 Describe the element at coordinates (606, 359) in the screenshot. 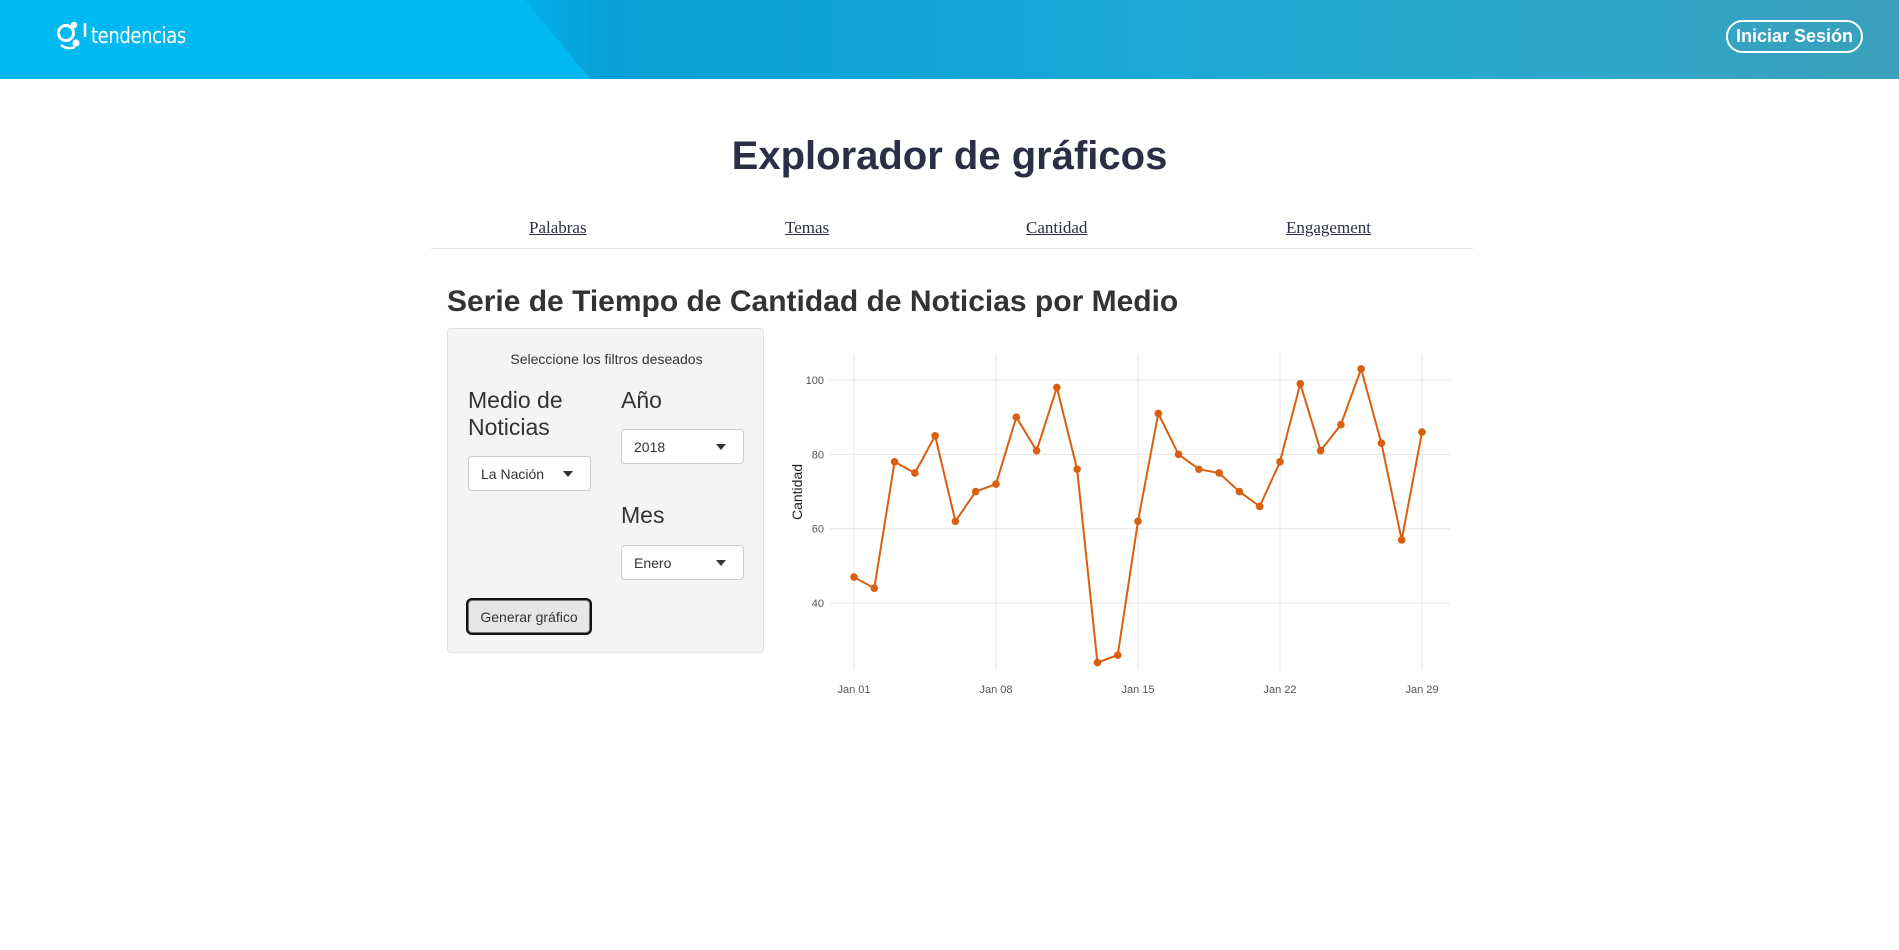

I see `filter-caption: Seleccione los filtros deseados` at that location.